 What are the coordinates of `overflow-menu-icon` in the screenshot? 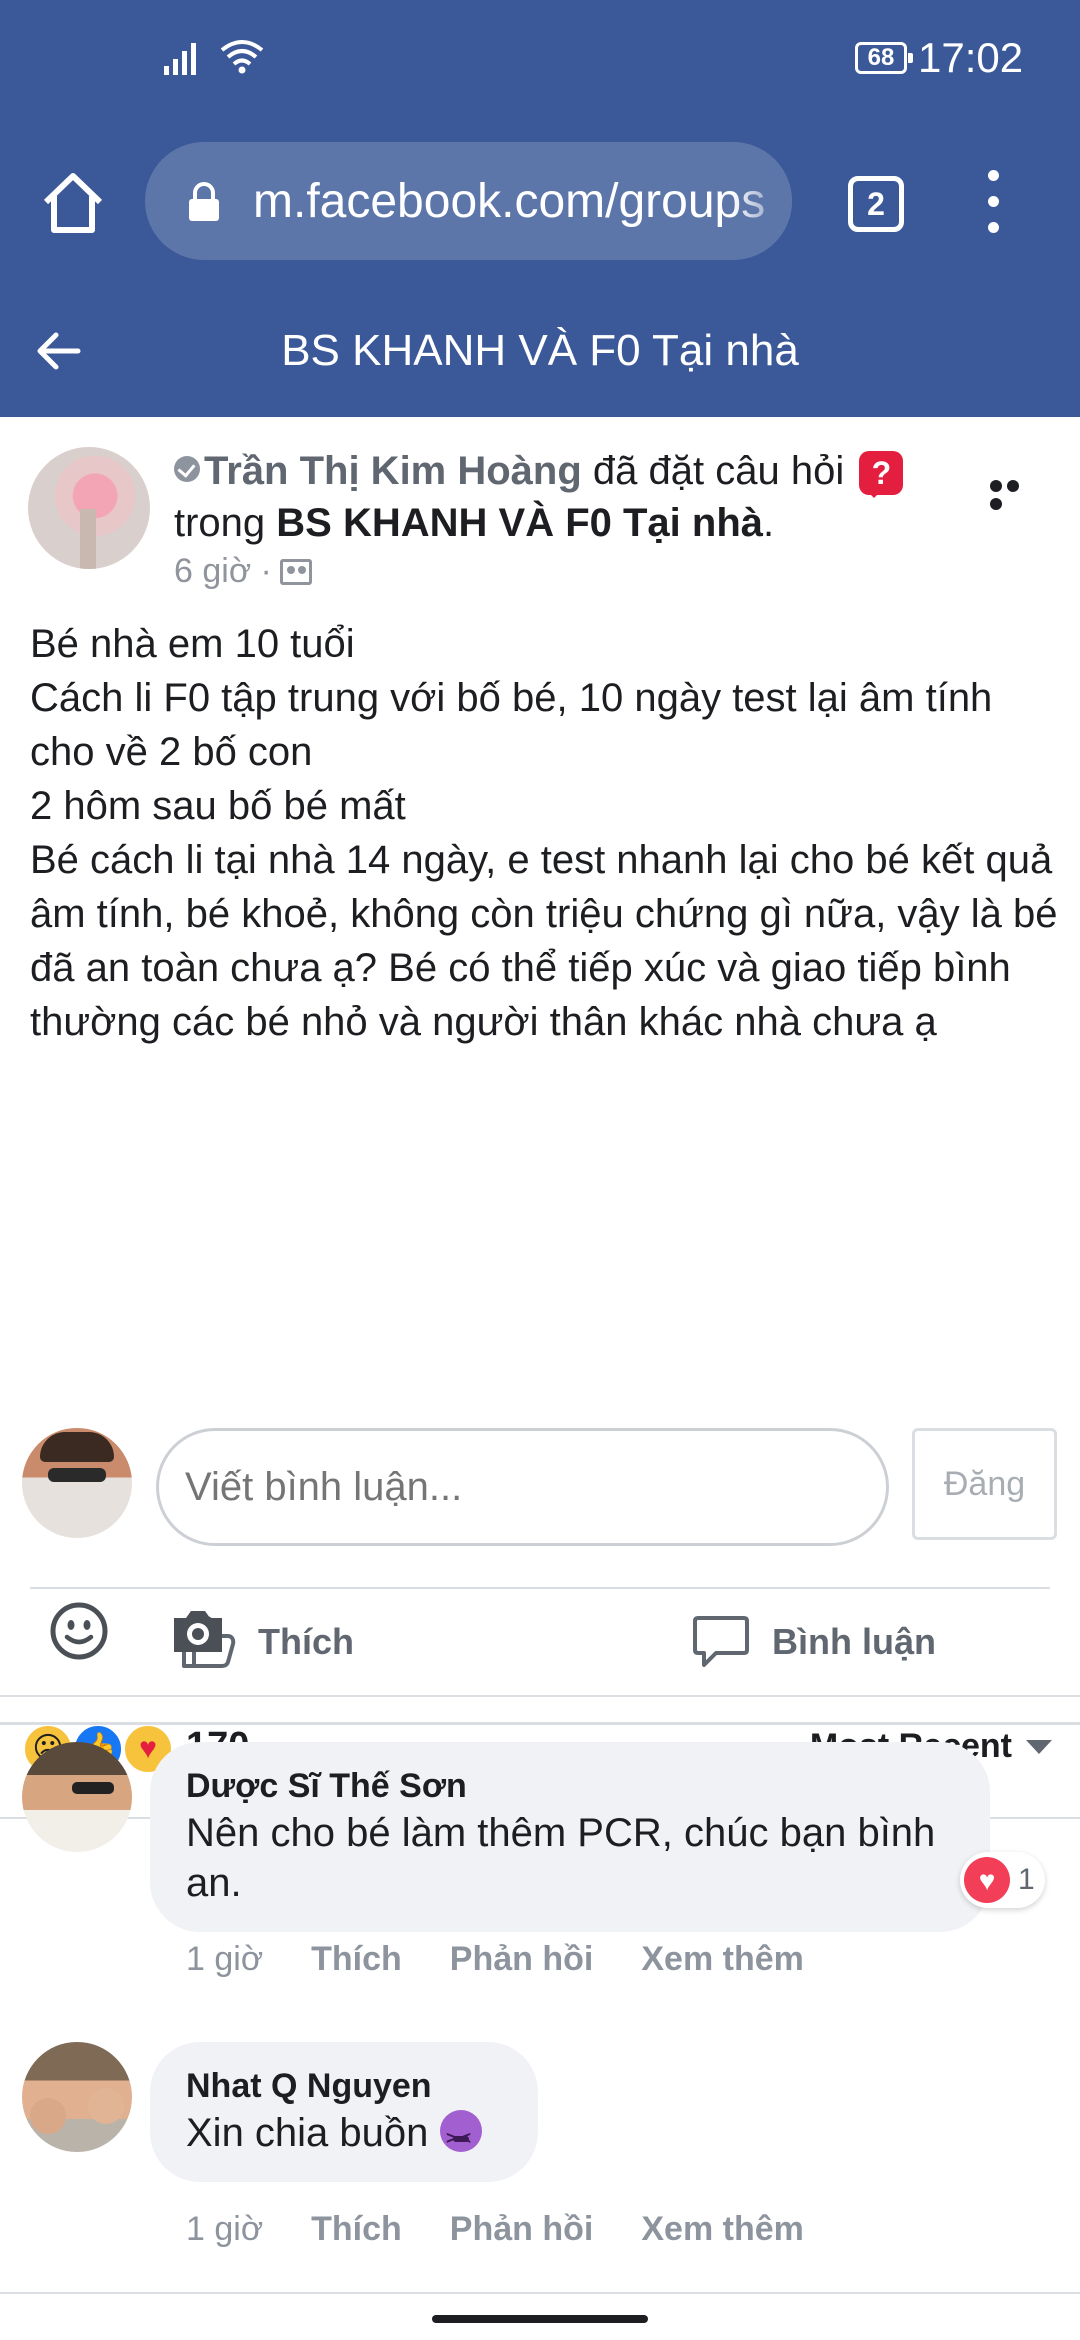 It's located at (994, 203).